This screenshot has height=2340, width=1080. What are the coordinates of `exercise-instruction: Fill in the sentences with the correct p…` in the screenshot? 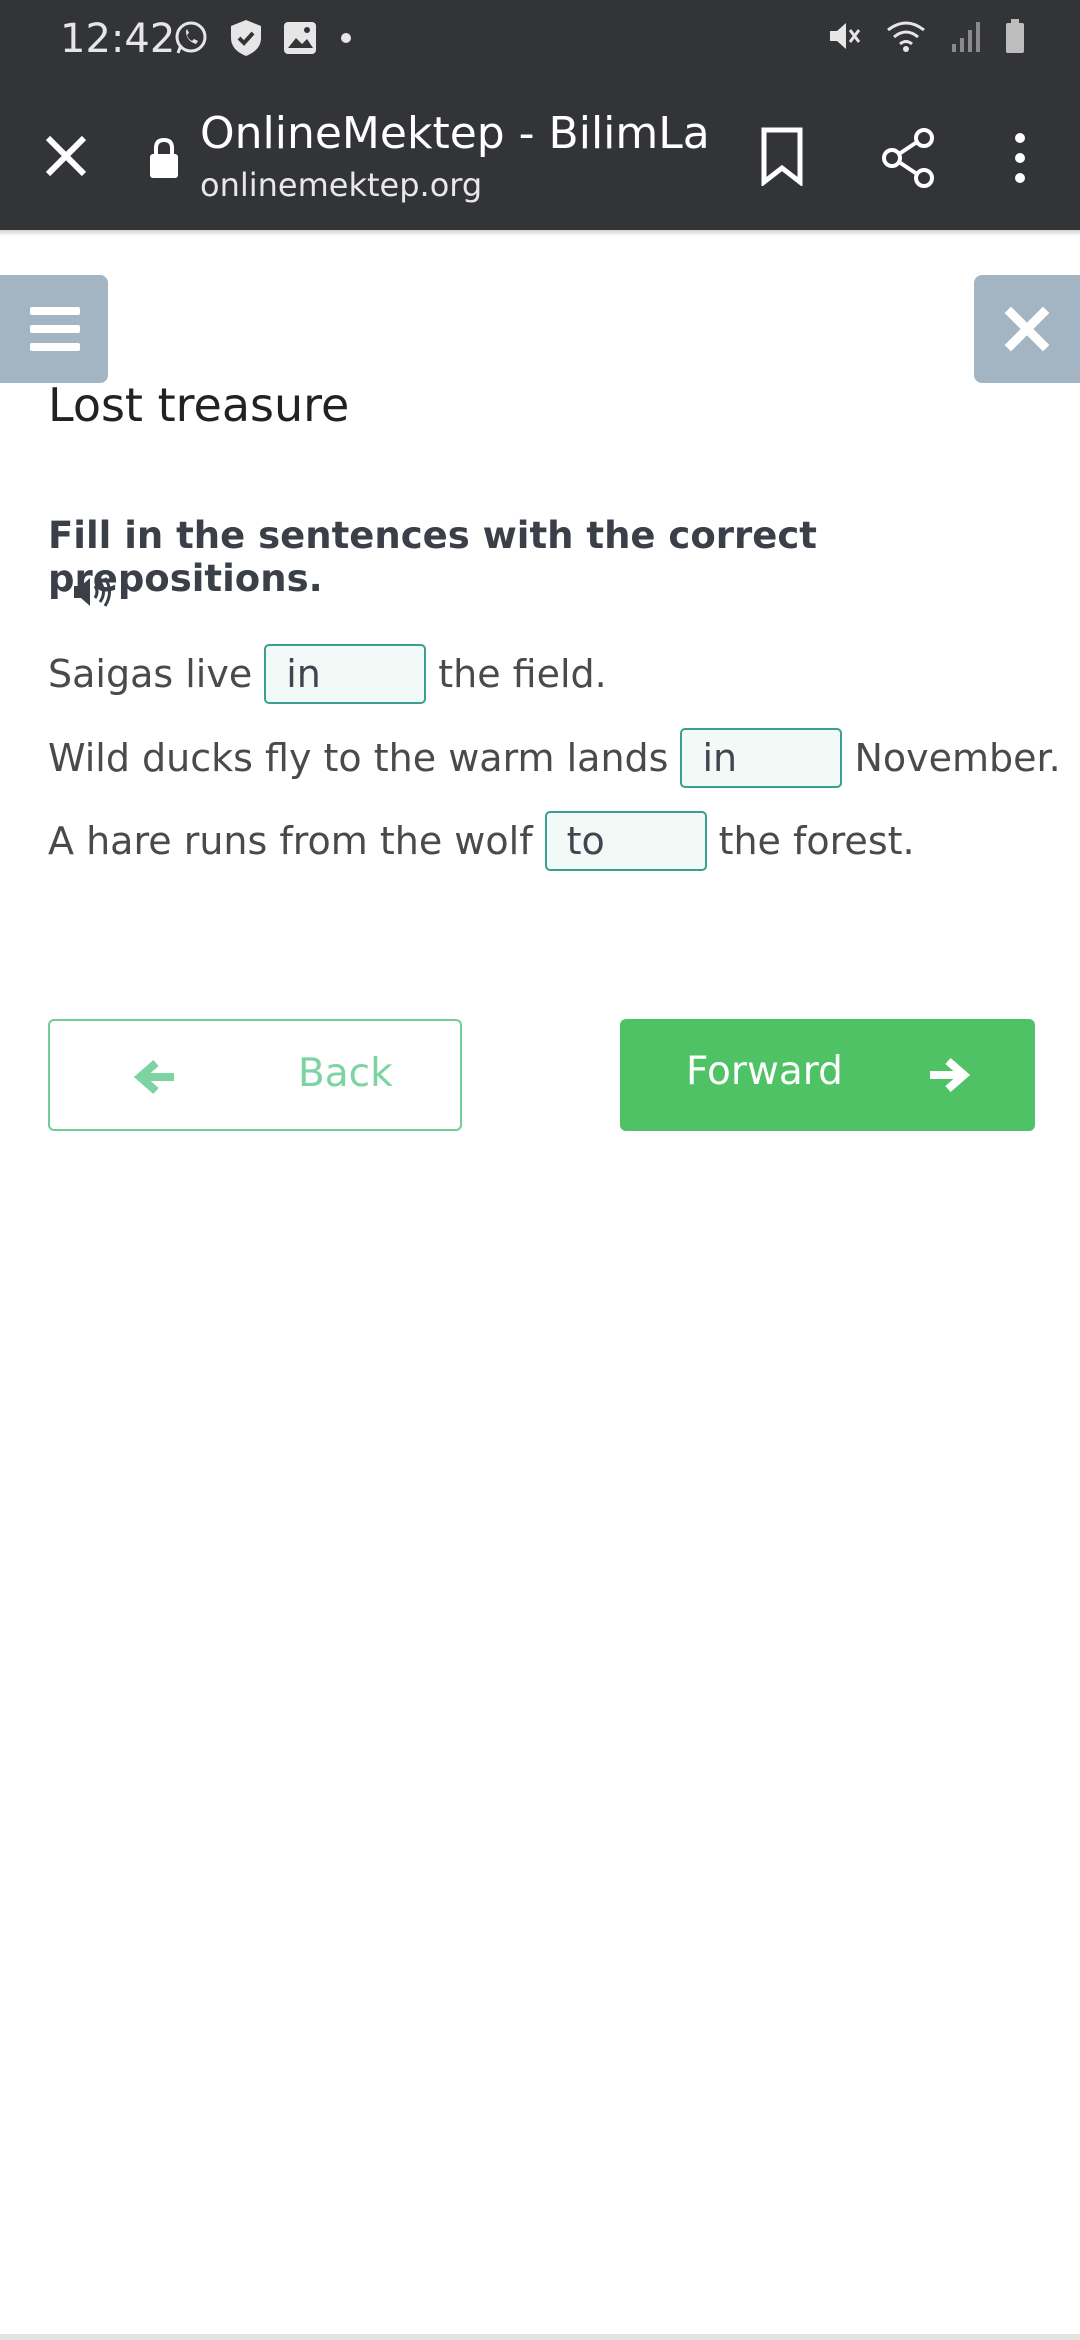 It's located at (432, 557).